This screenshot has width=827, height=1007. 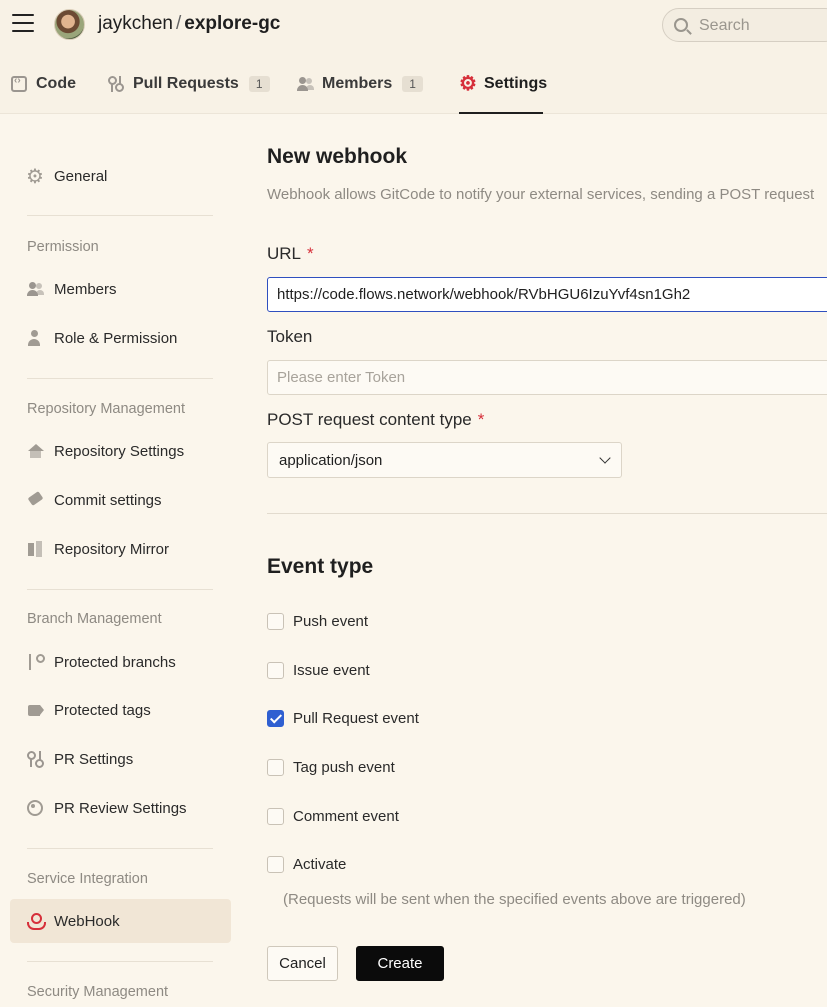 What do you see at coordinates (115, 662) in the screenshot?
I see `sidebar-item-label: Protected branchs` at bounding box center [115, 662].